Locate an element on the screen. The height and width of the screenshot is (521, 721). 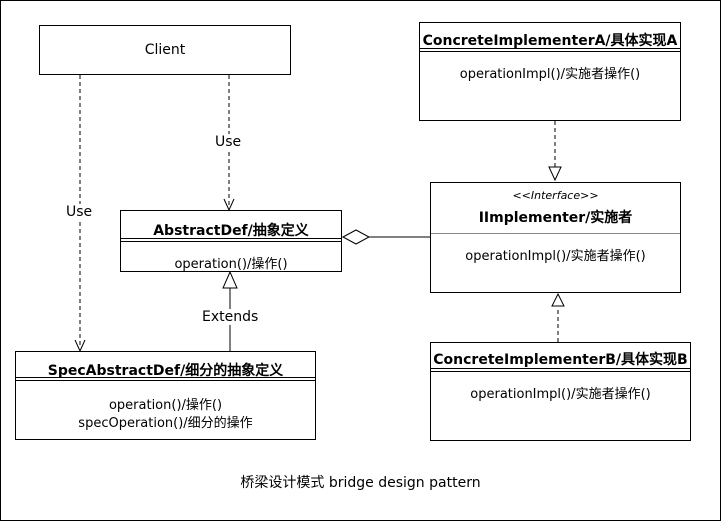
abstractdef-method: operation()/操作() is located at coordinates (231, 264).